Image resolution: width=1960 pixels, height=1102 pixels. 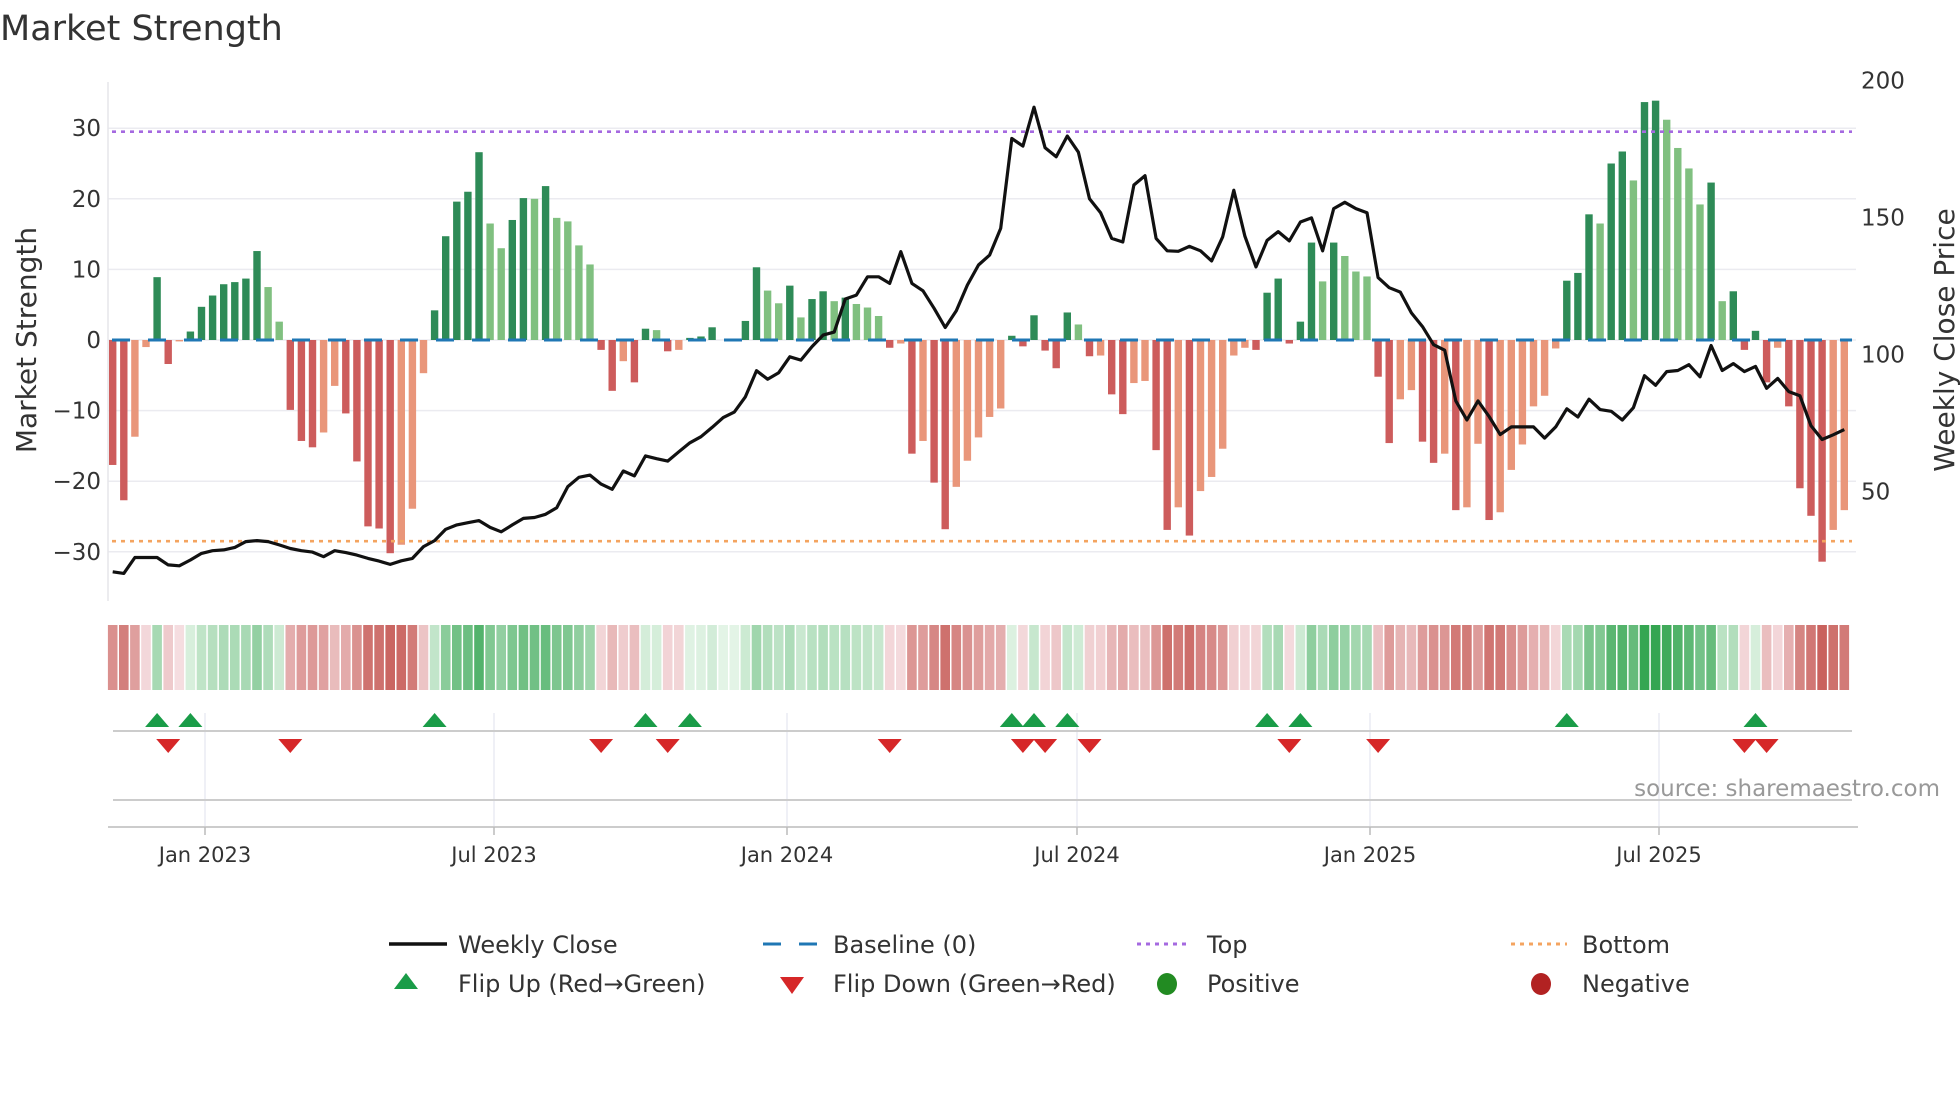 I want to click on legend-flip-down: Flip Down (Green→Red), so click(x=948, y=984).